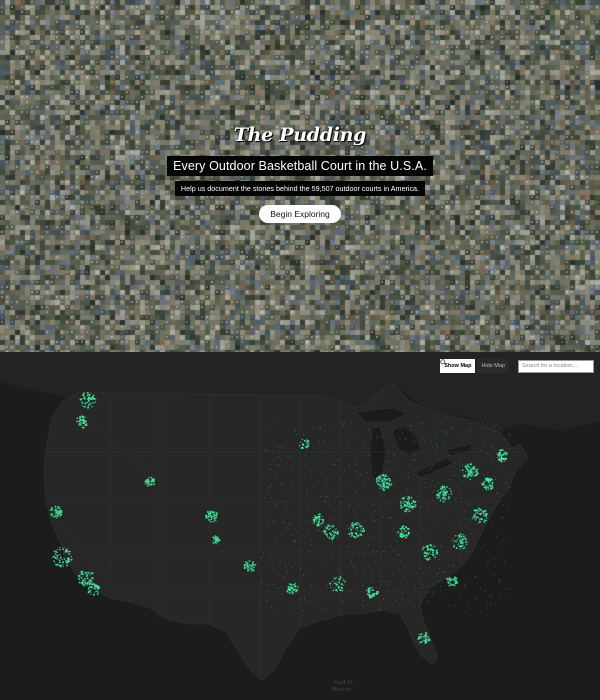 The image size is (600, 700). I want to click on hide-map-button: Hide Map, so click(493, 366).